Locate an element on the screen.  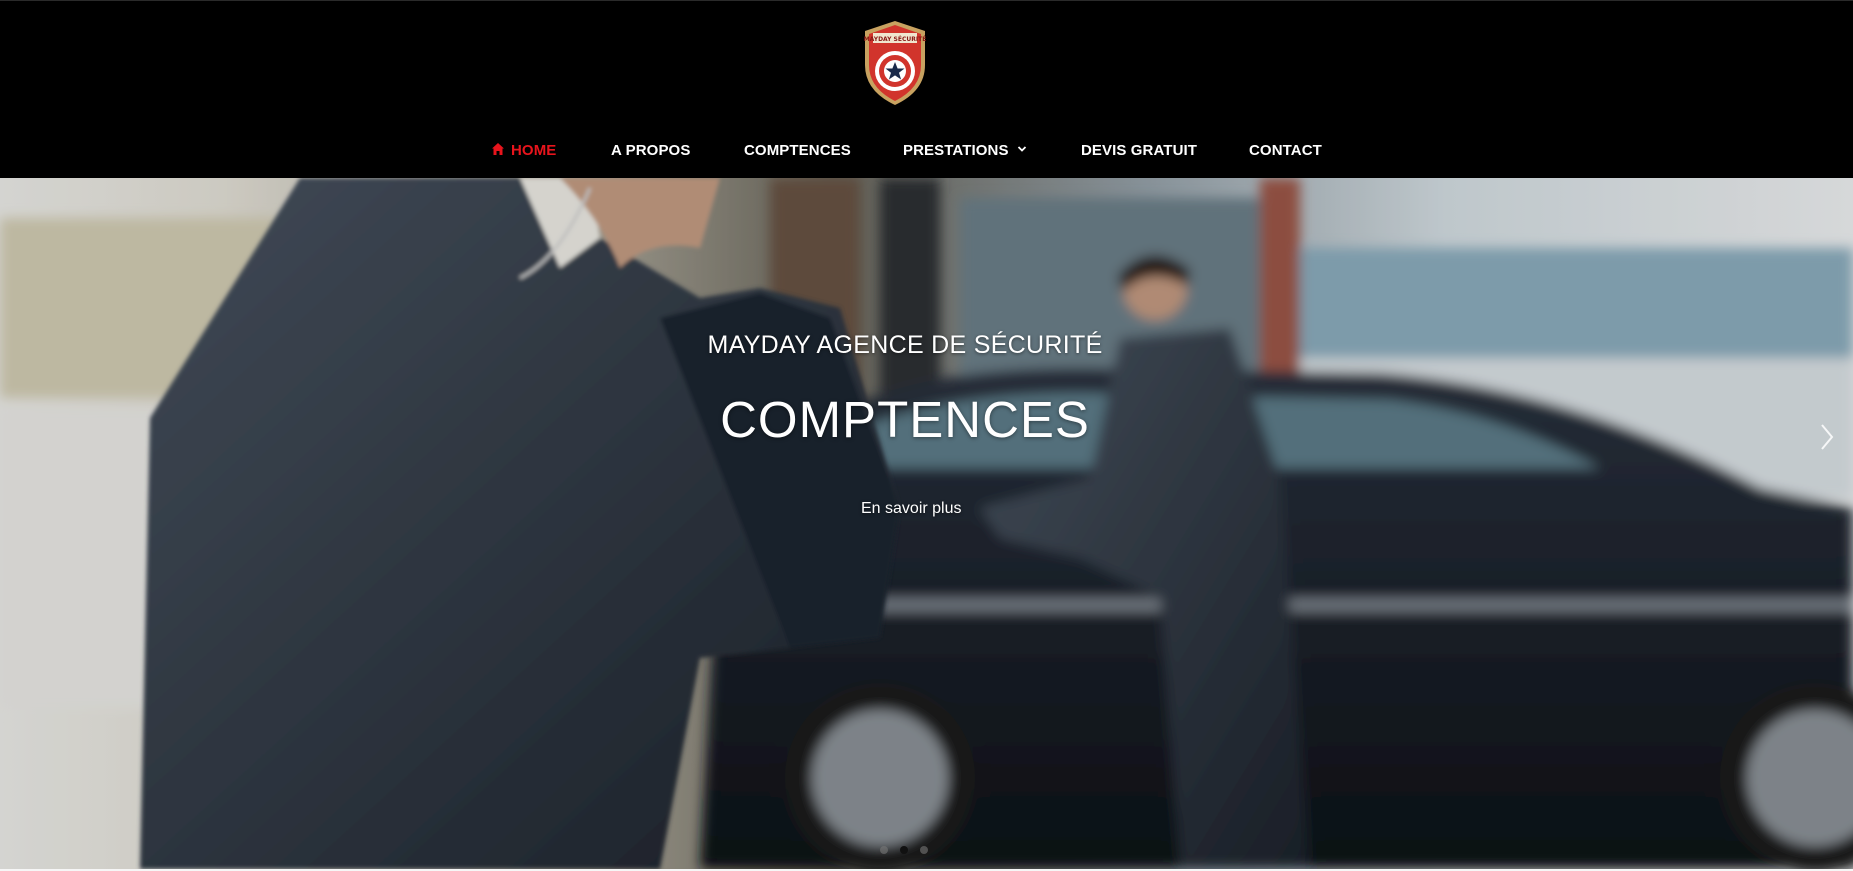
nav-item-prestations-label: PRESTATIONS is located at coordinates (956, 150).